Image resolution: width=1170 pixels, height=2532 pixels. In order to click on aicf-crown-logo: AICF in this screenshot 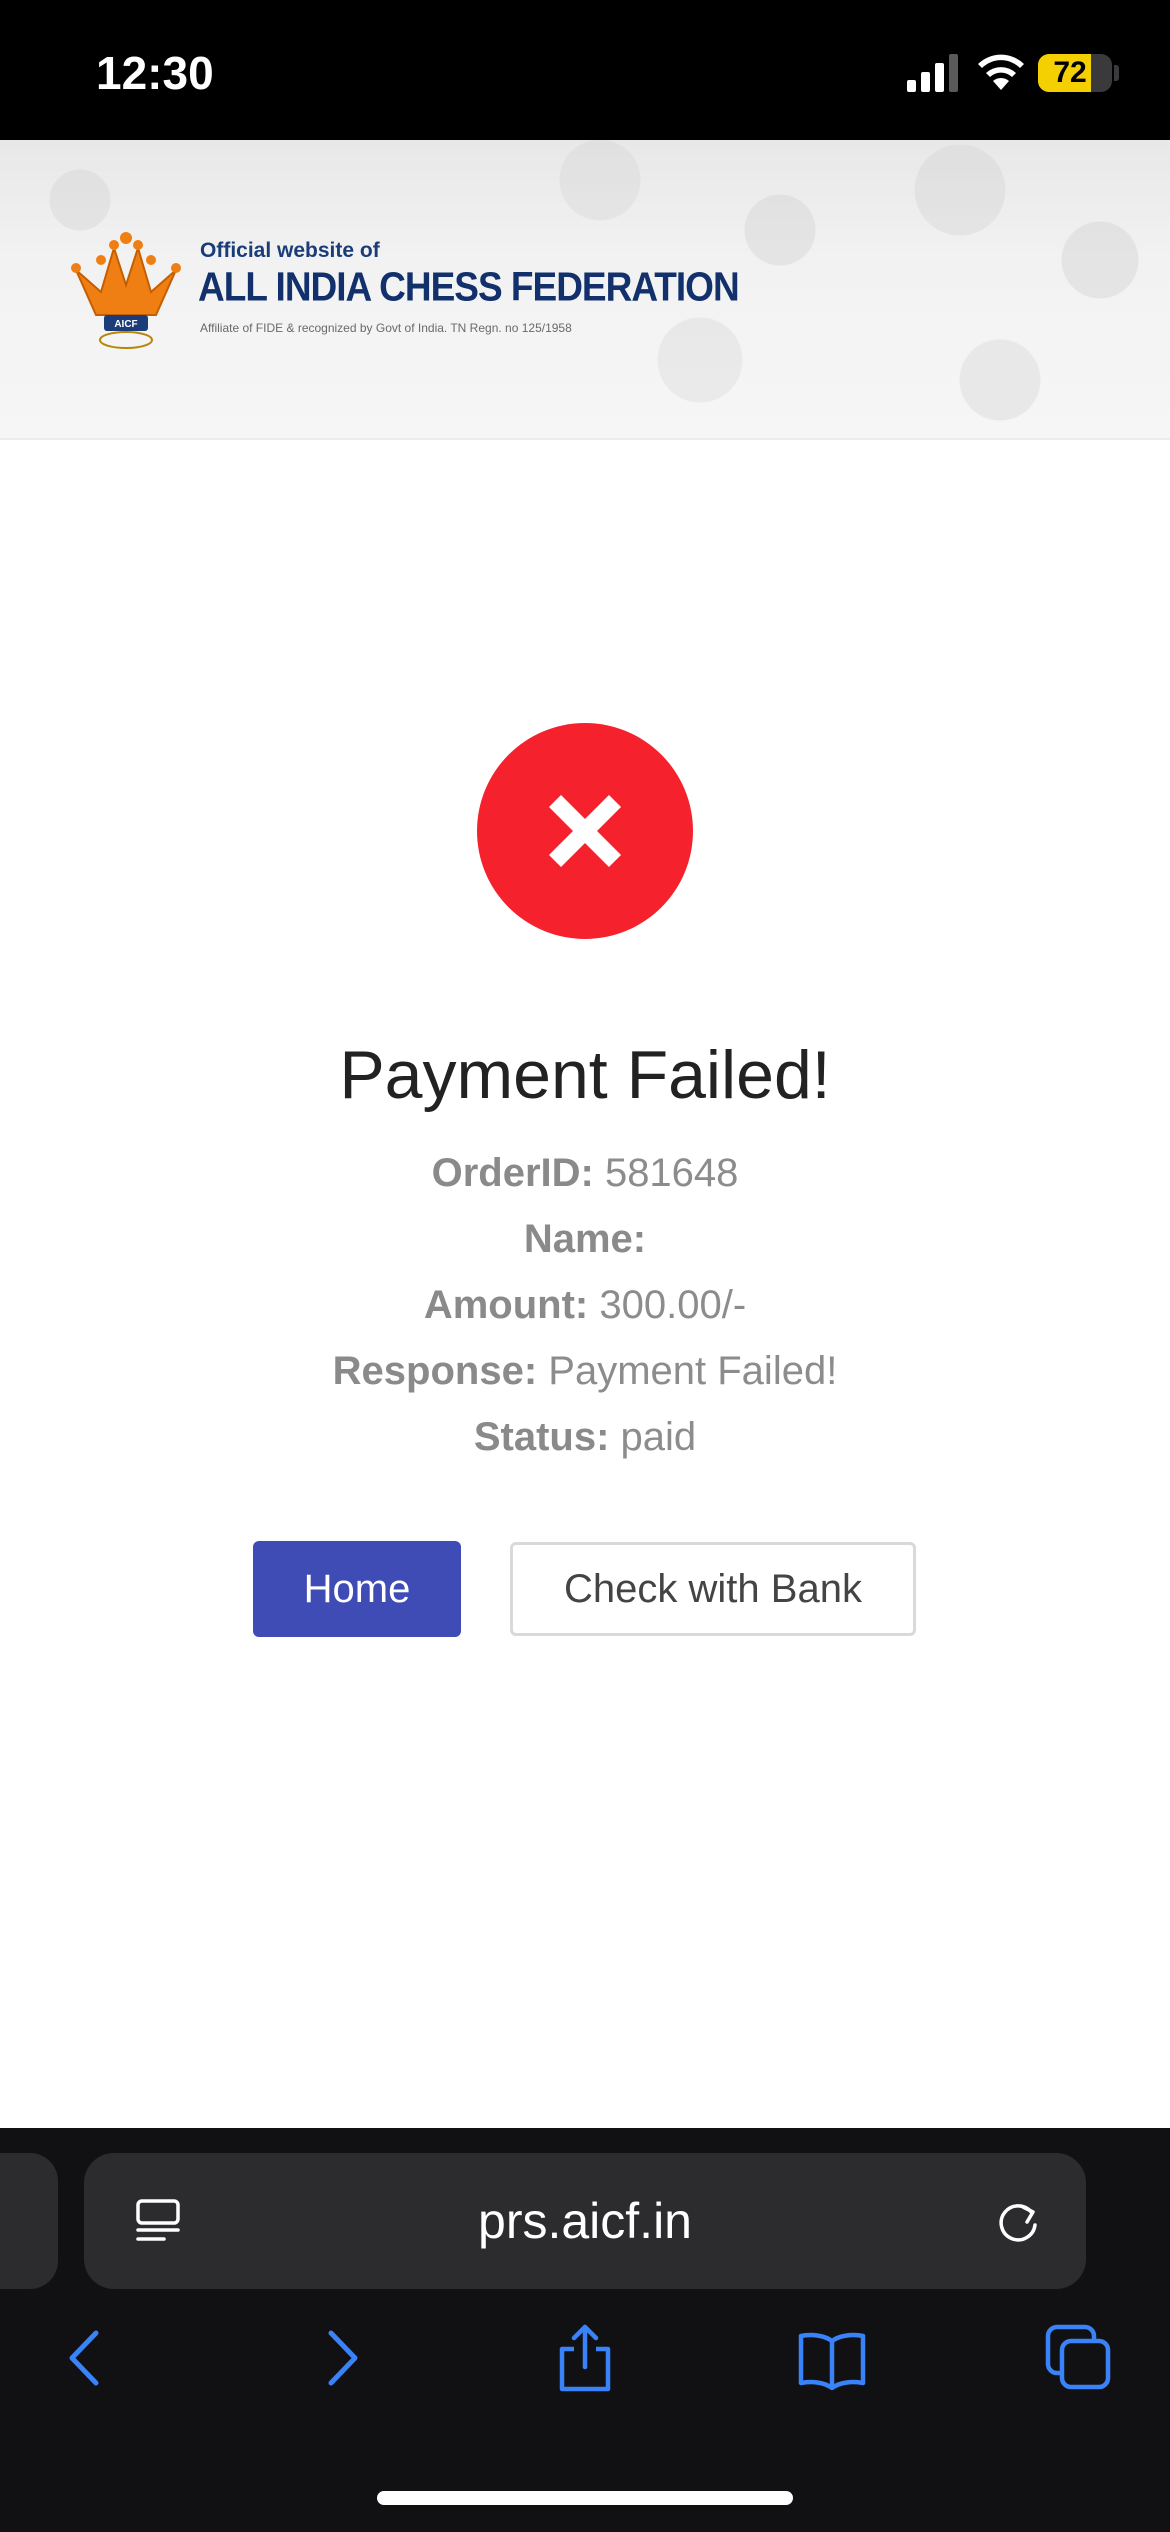, I will do `click(126, 292)`.